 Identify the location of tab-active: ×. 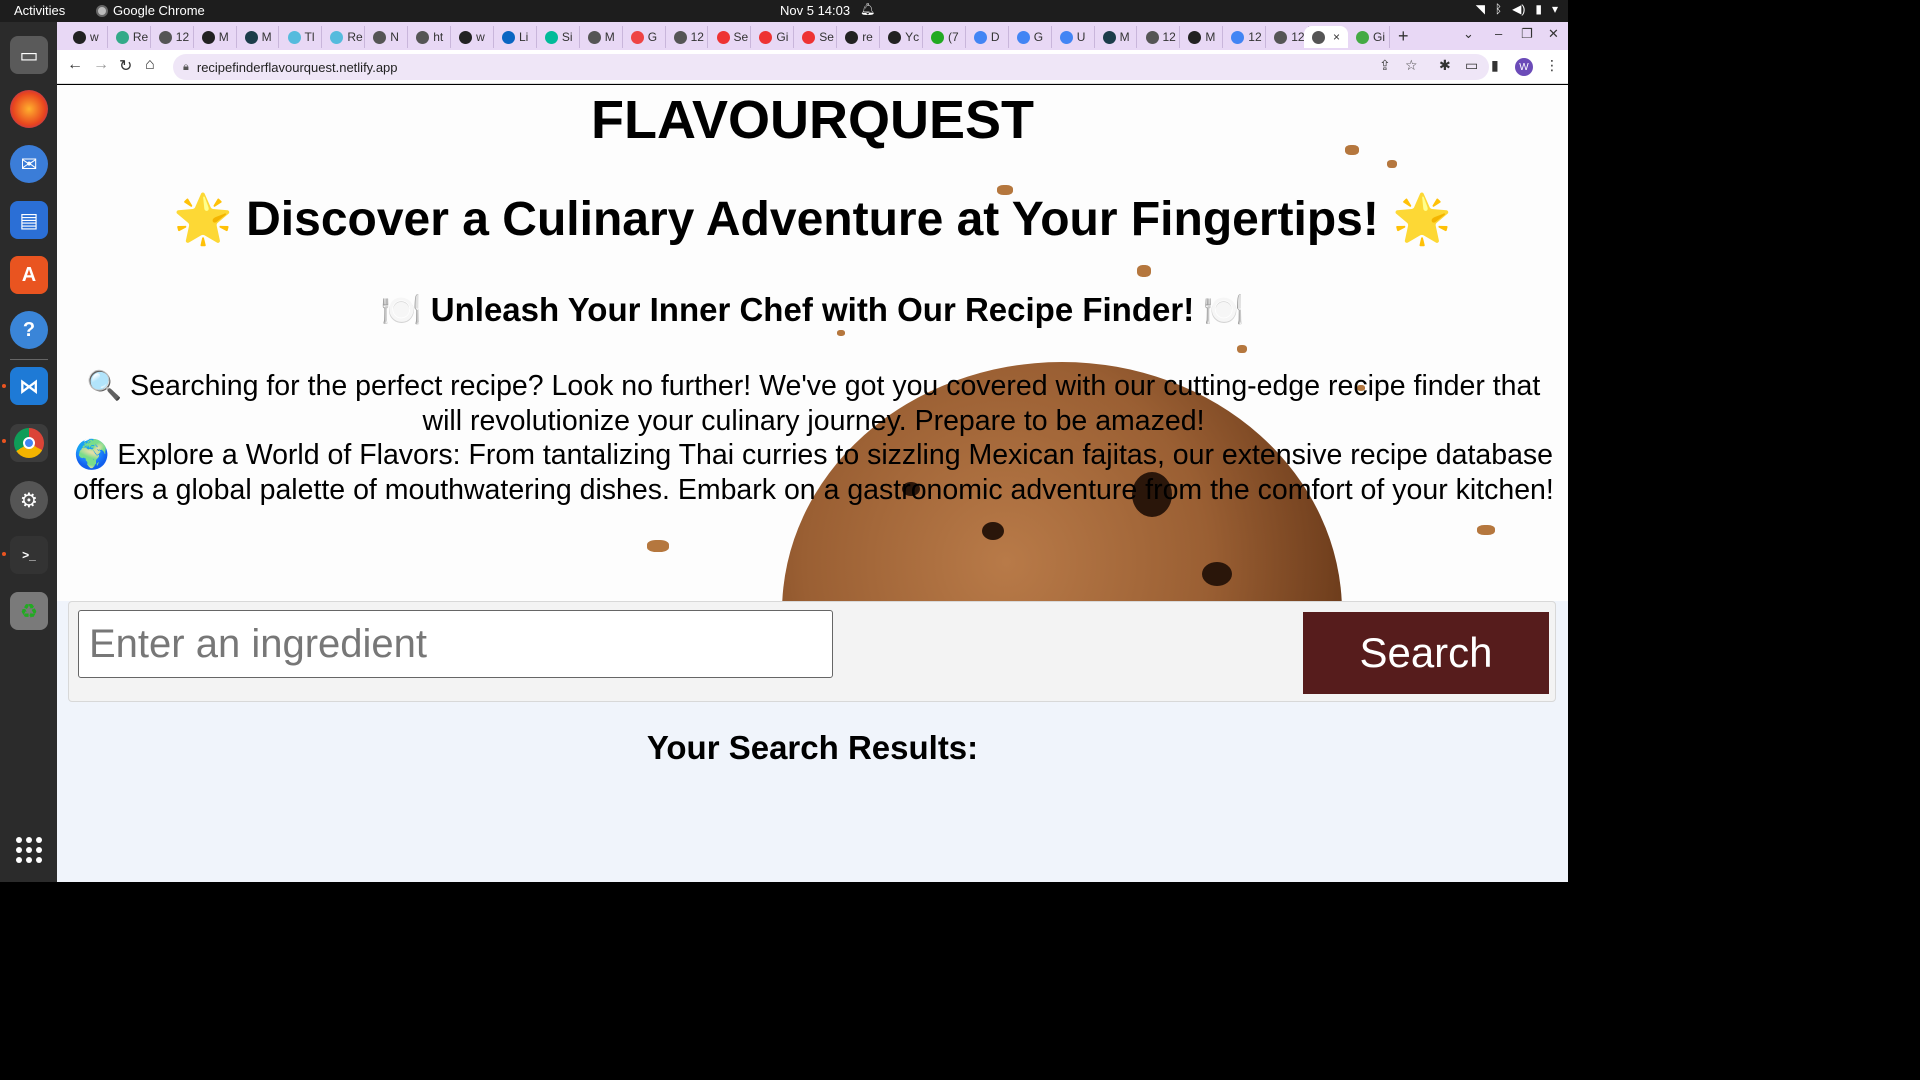
(1326, 37).